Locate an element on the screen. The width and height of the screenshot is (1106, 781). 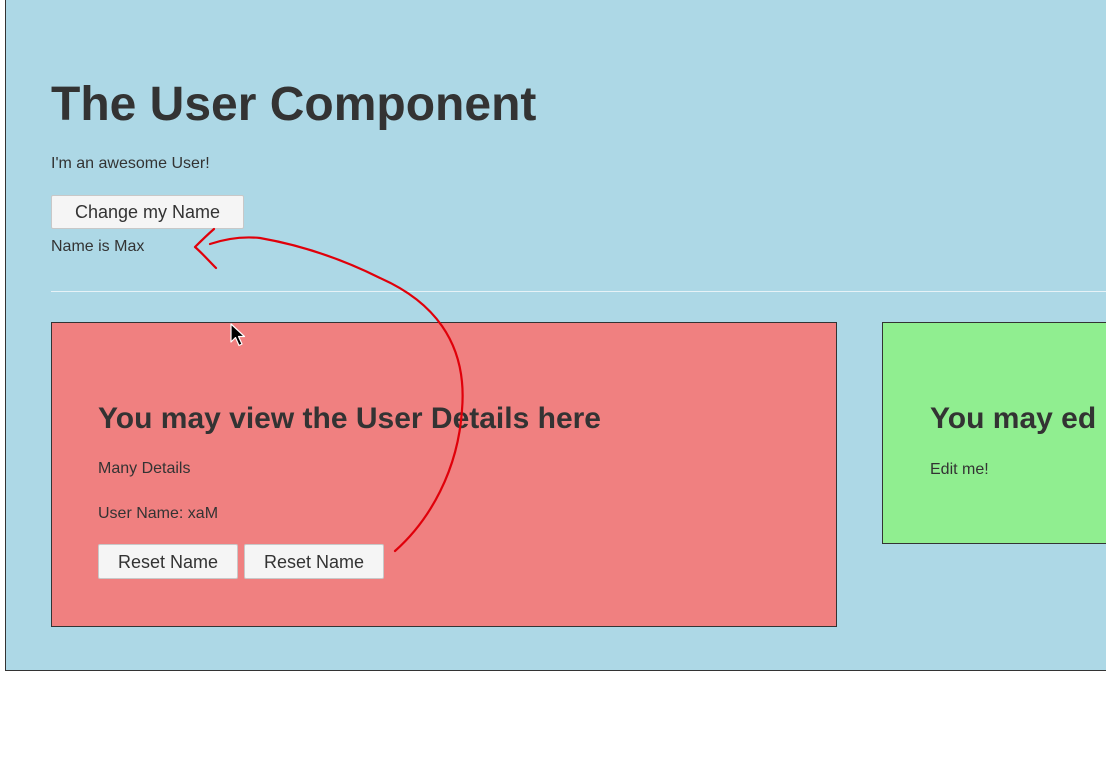
reset-name-button-2: Reset Name is located at coordinates (314, 561).